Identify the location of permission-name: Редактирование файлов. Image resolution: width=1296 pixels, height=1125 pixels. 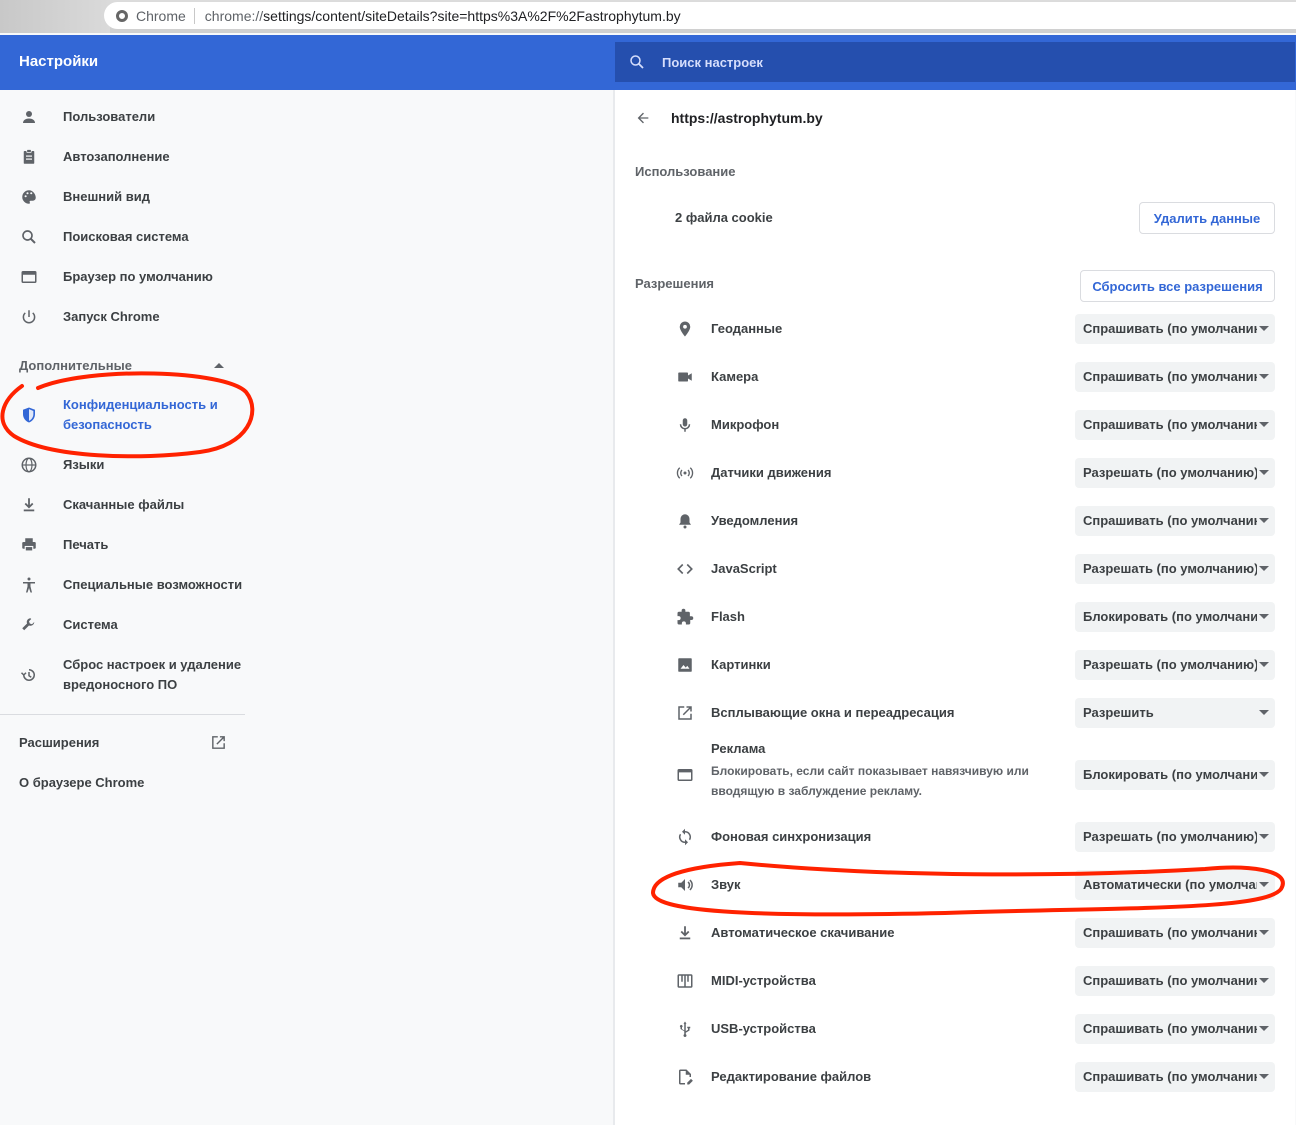
(791, 1076).